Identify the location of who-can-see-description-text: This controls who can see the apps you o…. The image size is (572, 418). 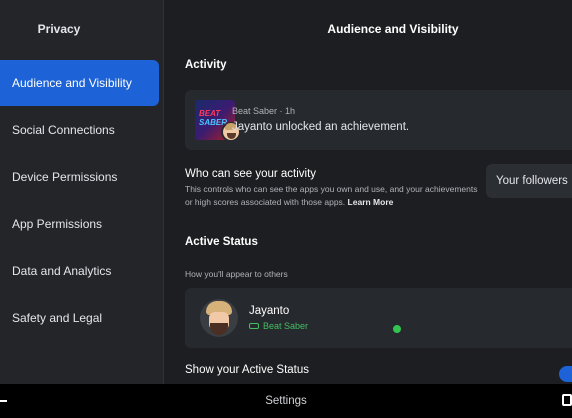
(331, 195).